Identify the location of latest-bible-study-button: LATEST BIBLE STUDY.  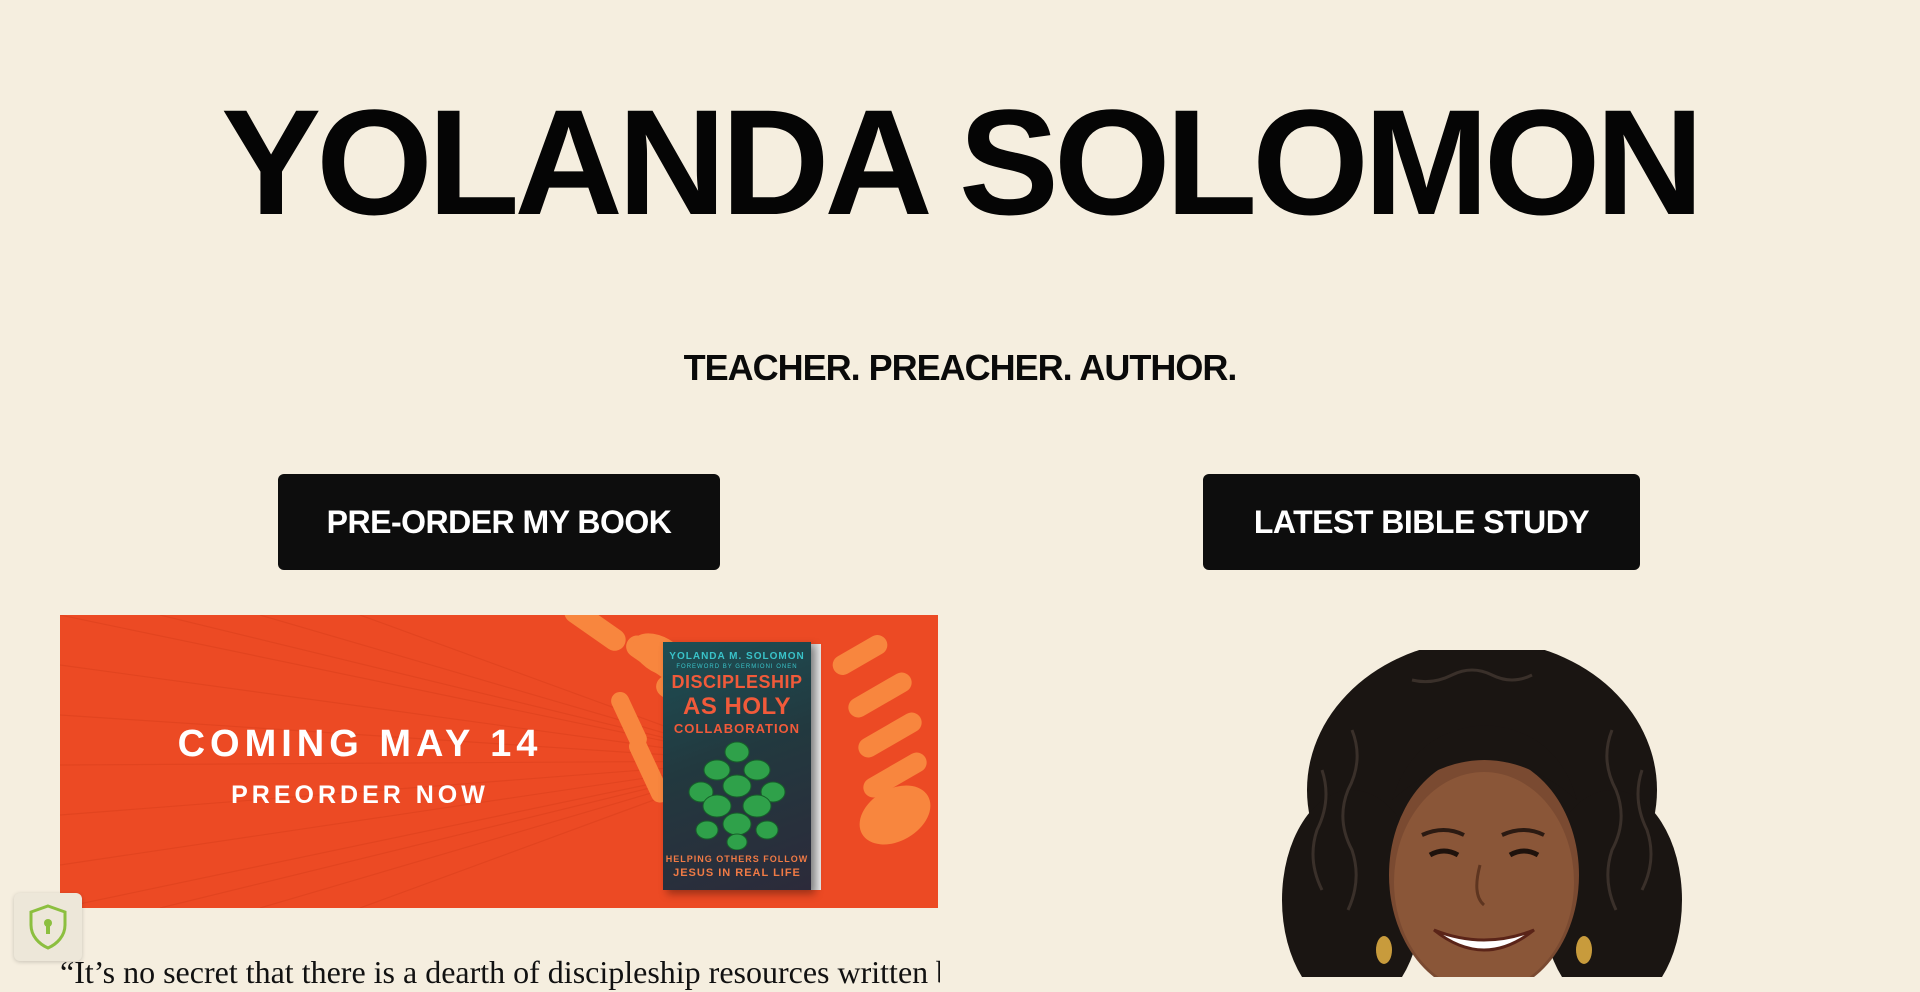
(1421, 522).